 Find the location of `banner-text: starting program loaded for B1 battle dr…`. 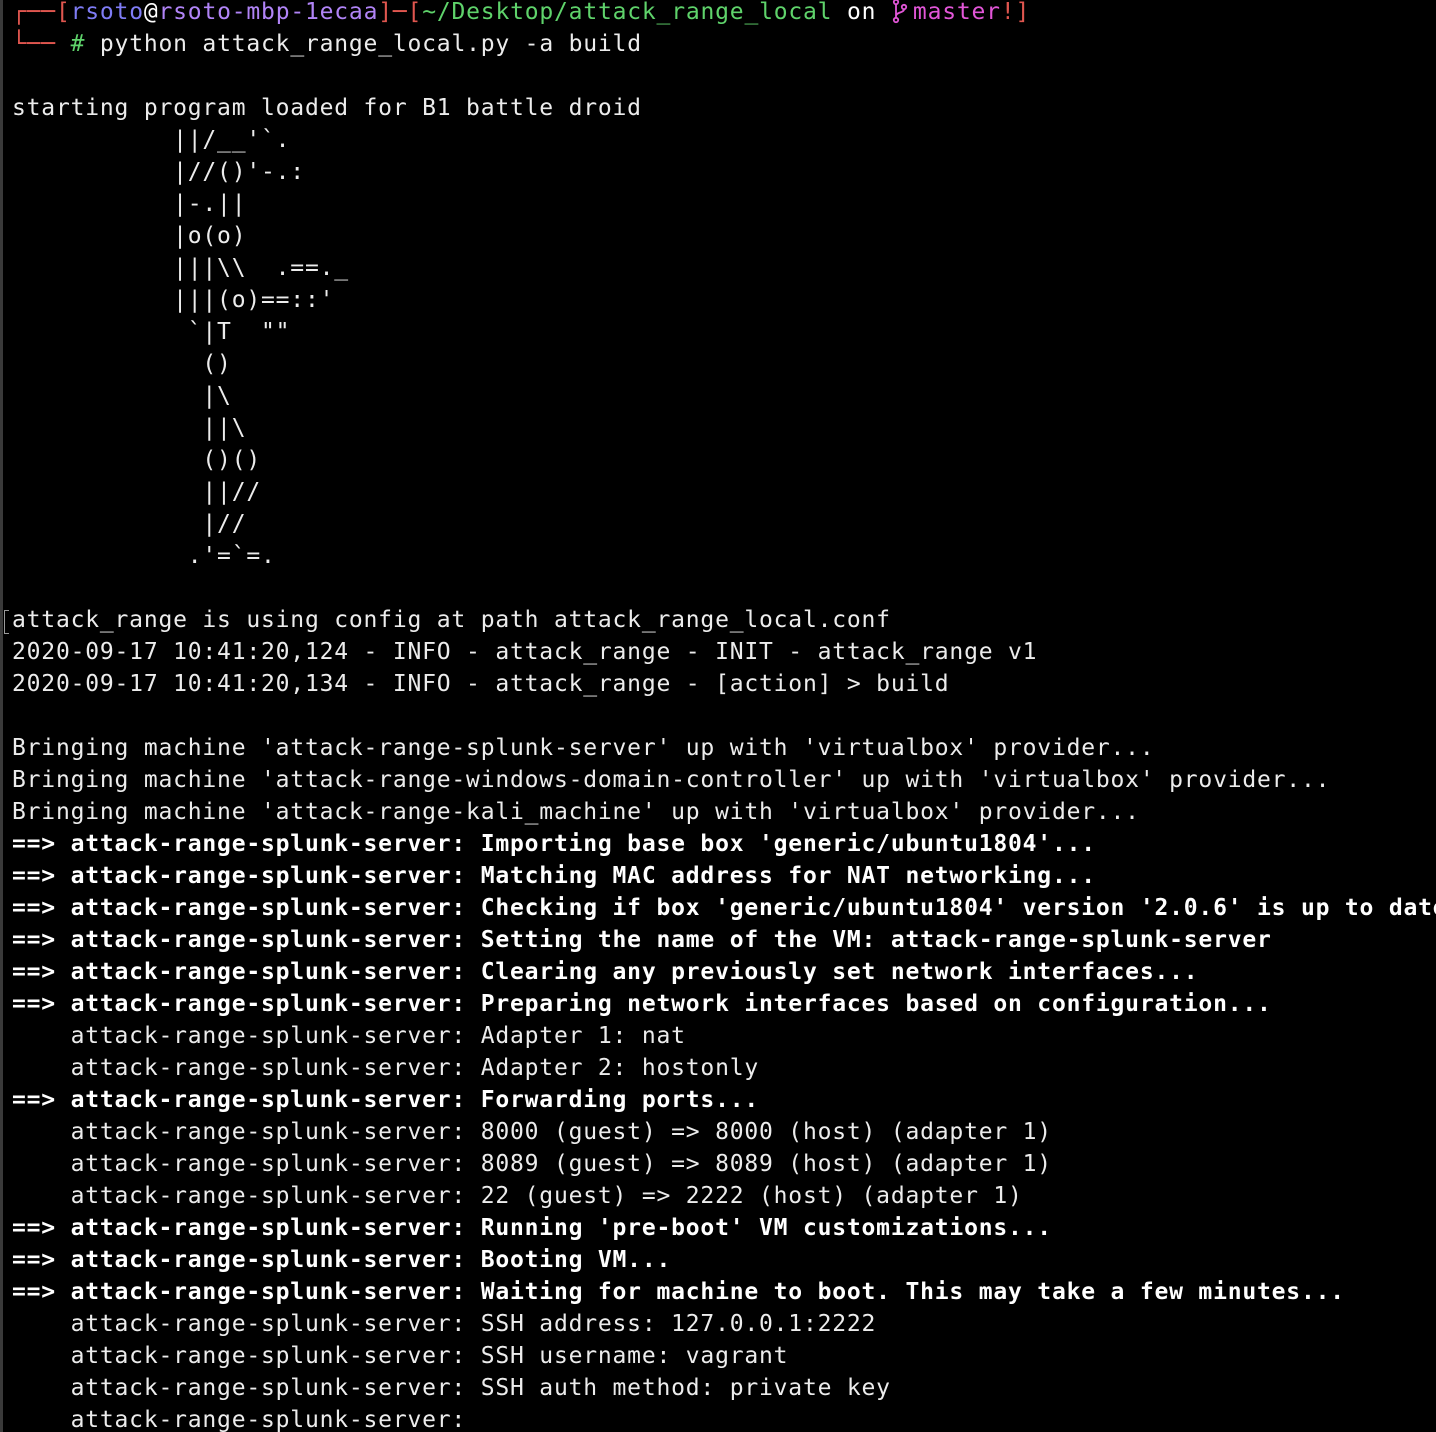

banner-text: starting program loaded for B1 battle dr… is located at coordinates (327, 108).